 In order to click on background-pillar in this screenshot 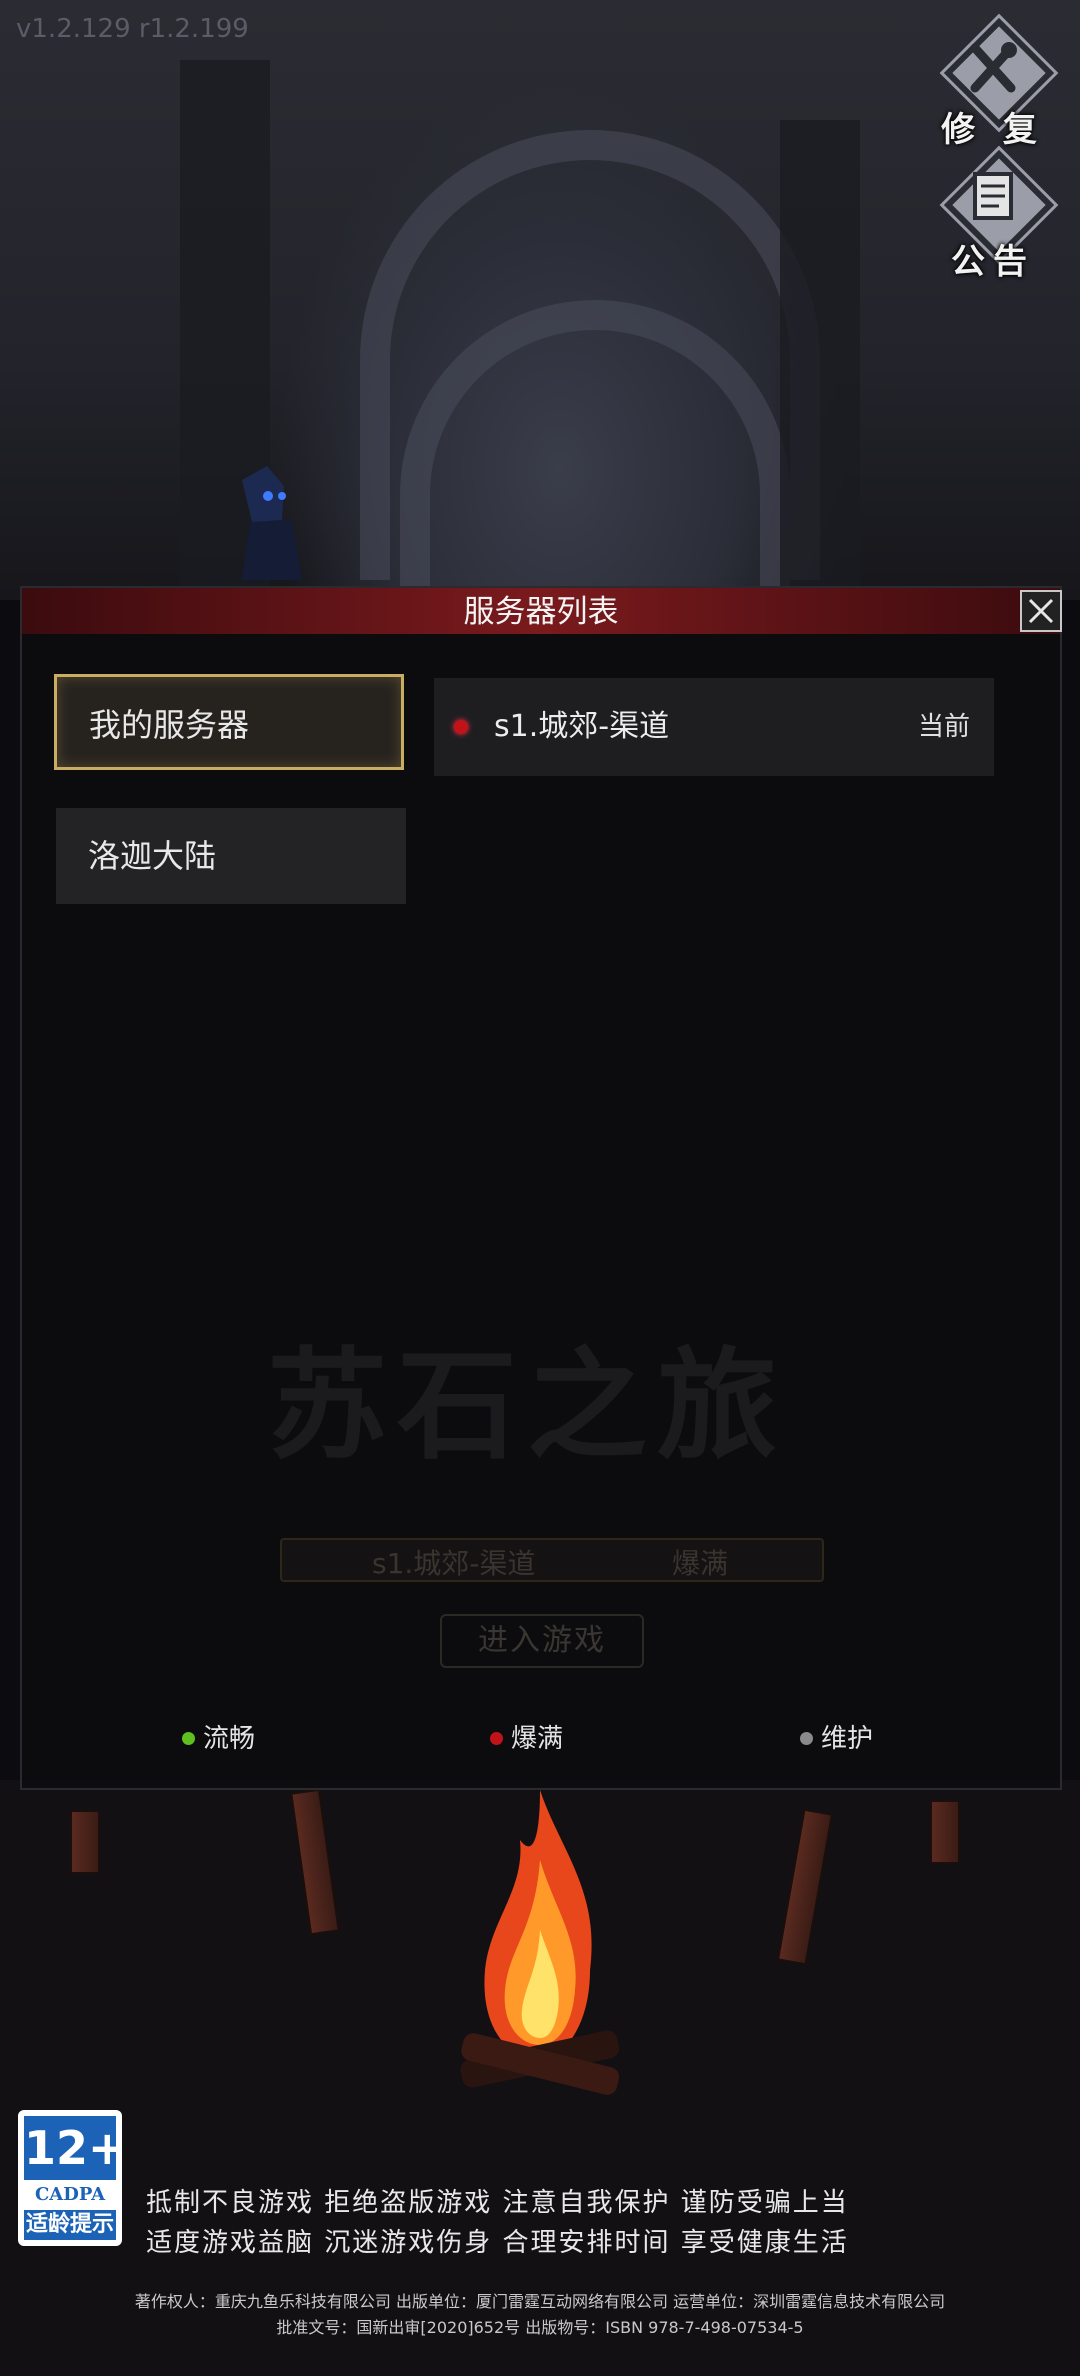, I will do `click(820, 360)`.